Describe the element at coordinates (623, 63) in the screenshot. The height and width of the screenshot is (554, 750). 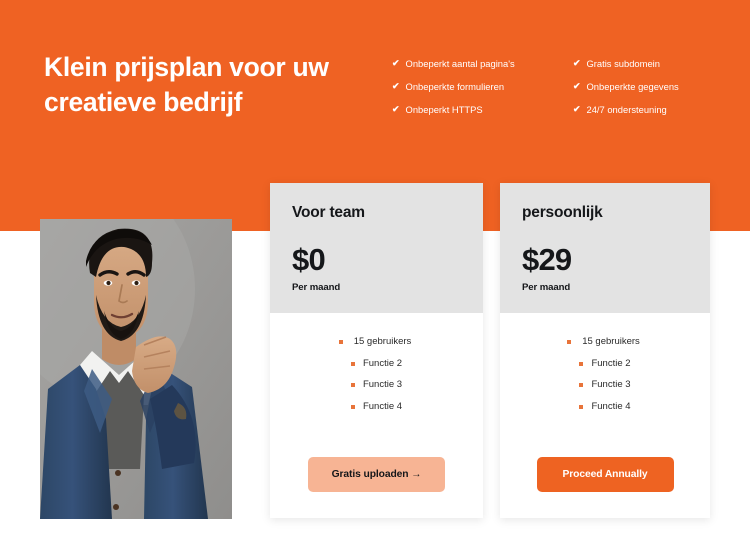
I see `hero-feature-label: Gratis subdomein` at that location.